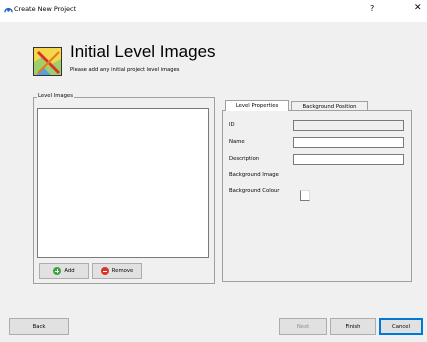 The height and width of the screenshot is (342, 427). I want to click on add-button: Add, so click(64, 271).